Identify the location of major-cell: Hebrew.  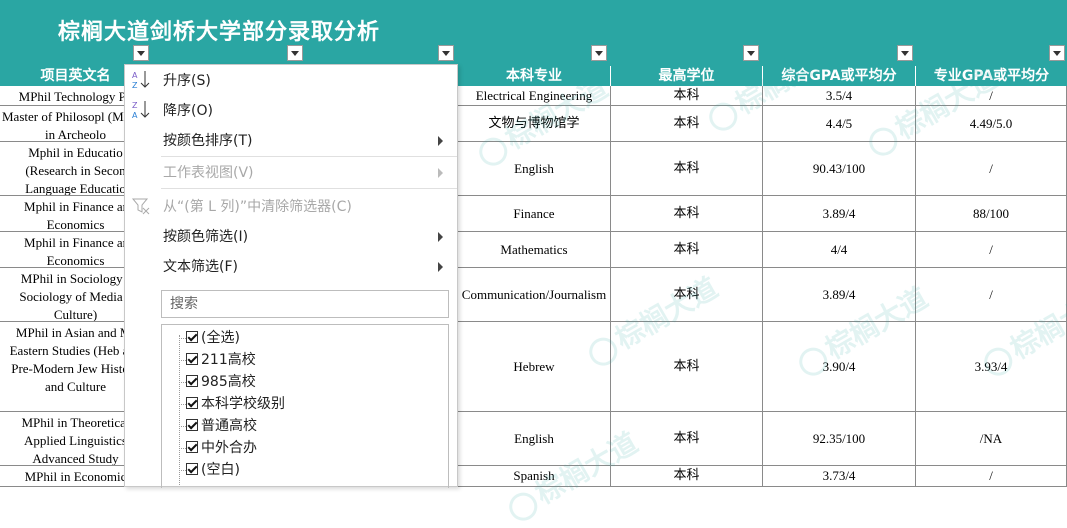
(534, 367).